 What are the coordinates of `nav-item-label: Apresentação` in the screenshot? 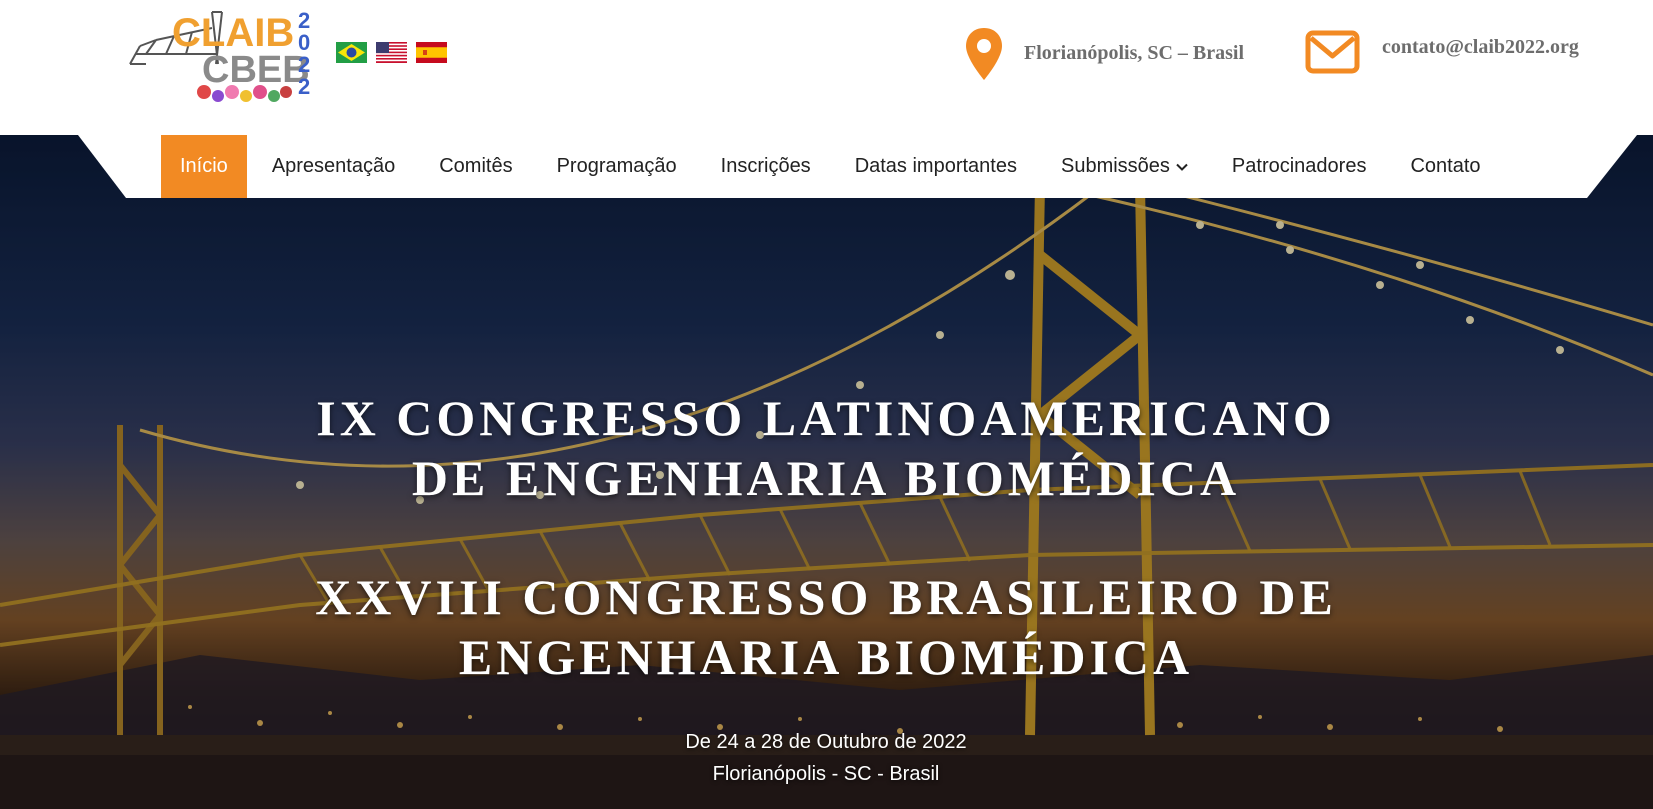 It's located at (333, 166).